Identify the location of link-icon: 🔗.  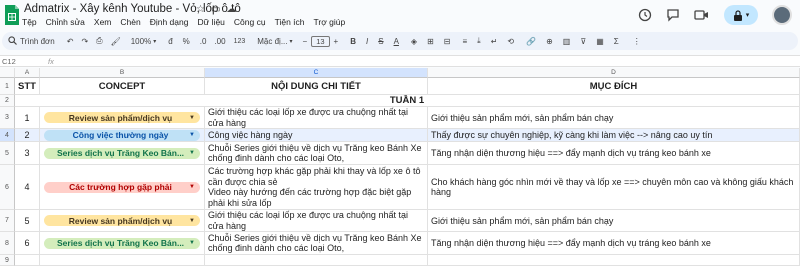
(531, 41).